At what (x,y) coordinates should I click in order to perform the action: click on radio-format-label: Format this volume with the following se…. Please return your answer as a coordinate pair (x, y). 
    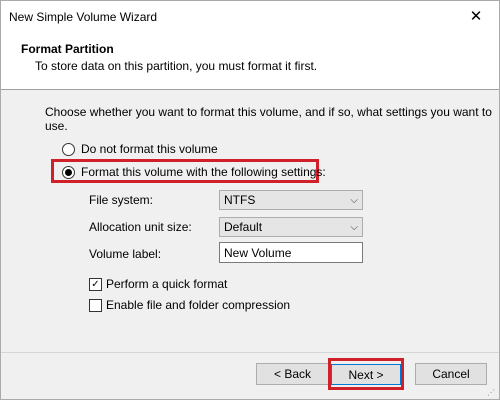
    Looking at the image, I should click on (203, 172).